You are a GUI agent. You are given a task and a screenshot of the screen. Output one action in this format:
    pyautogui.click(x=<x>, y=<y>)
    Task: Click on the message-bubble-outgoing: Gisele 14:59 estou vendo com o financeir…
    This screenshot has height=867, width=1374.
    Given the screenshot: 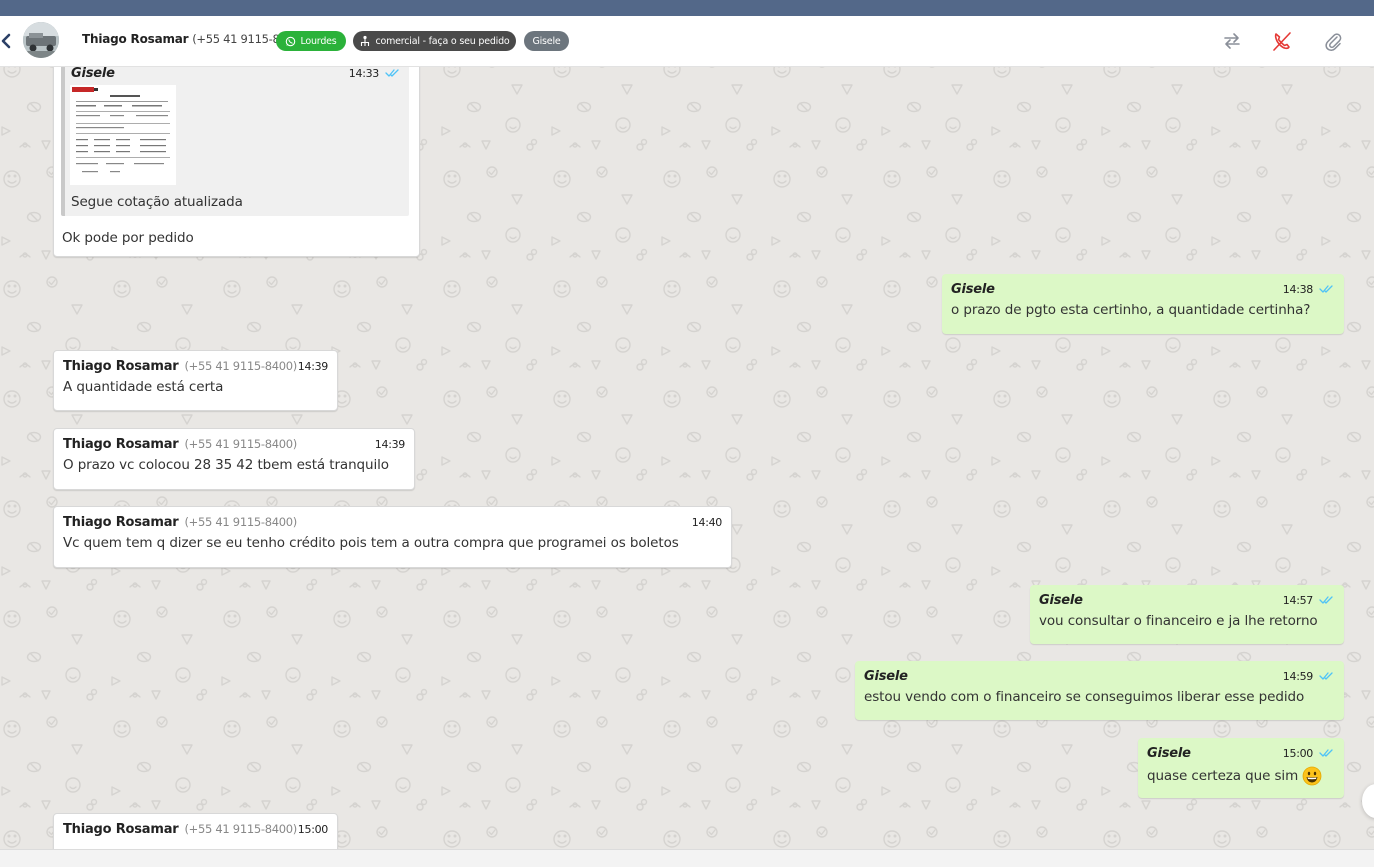 What is the action you would take?
    pyautogui.click(x=1099, y=690)
    